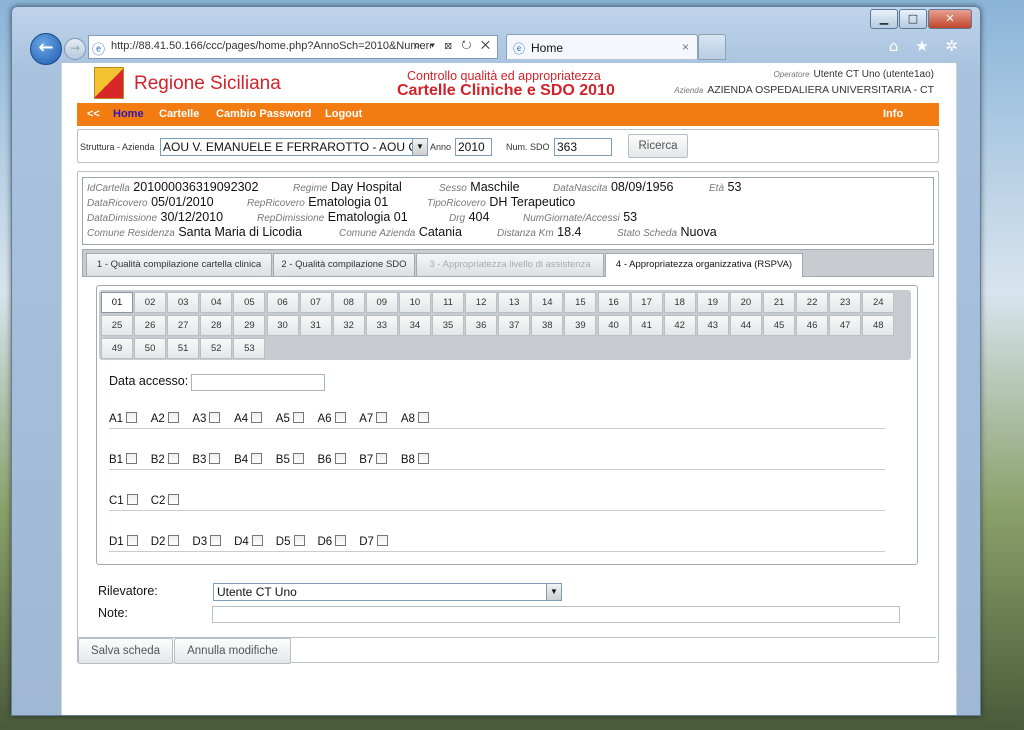 This screenshot has width=1024, height=730. I want to click on criterion-checkbox: B7, so click(373, 459).